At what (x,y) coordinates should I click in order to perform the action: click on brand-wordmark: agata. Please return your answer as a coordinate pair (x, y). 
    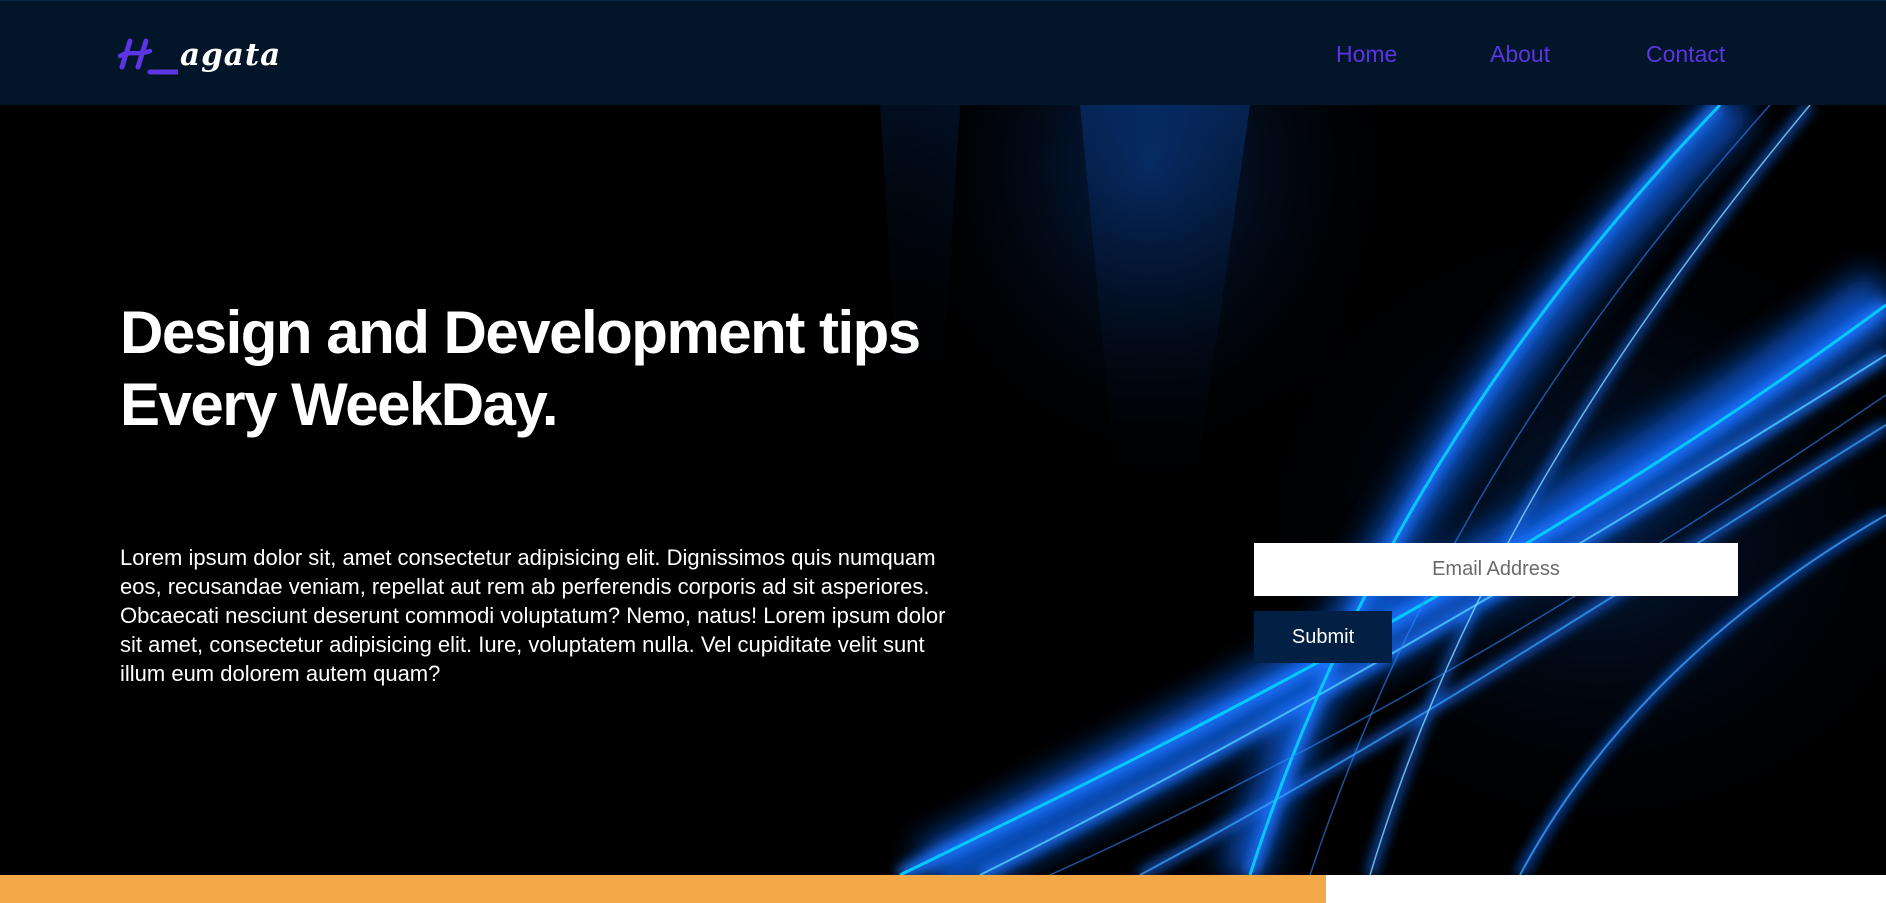
    Looking at the image, I should click on (231, 55).